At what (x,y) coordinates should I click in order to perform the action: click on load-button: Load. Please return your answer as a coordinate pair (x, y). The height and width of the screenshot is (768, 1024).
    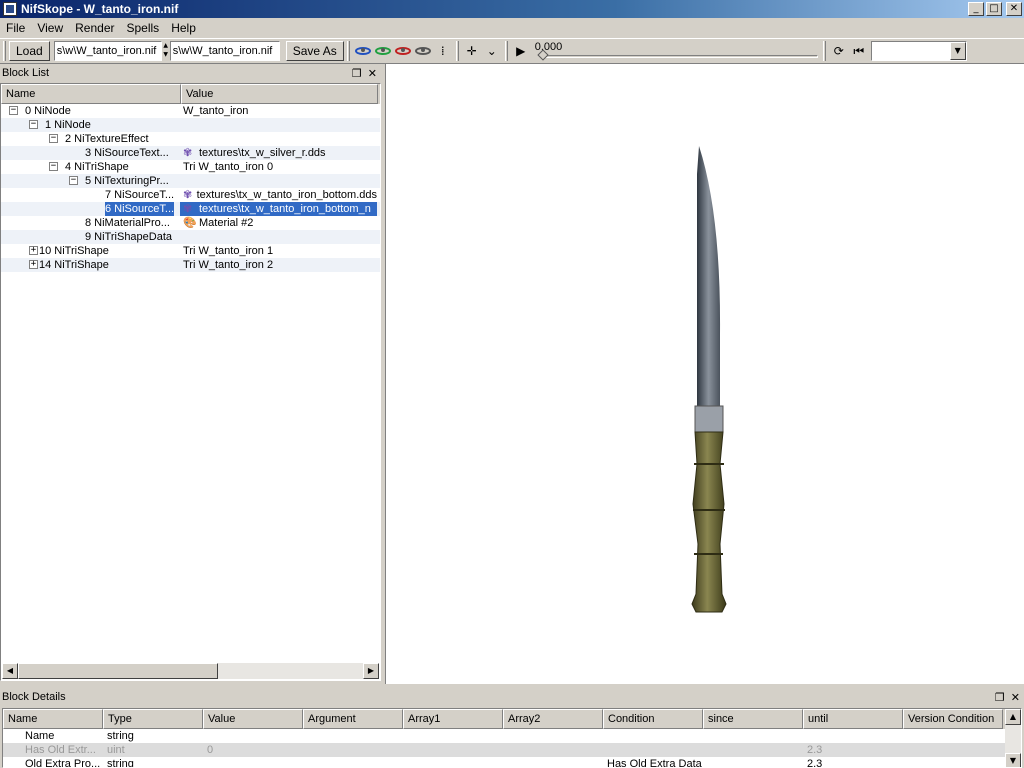
    Looking at the image, I should click on (29, 51).